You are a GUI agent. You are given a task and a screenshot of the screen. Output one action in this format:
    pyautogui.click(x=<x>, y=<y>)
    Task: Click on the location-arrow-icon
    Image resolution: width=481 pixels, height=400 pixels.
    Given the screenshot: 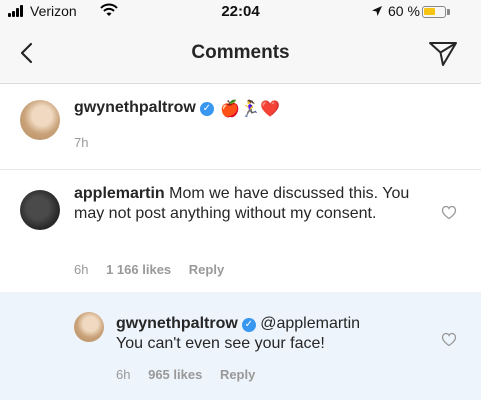 What is the action you would take?
    pyautogui.click(x=377, y=11)
    